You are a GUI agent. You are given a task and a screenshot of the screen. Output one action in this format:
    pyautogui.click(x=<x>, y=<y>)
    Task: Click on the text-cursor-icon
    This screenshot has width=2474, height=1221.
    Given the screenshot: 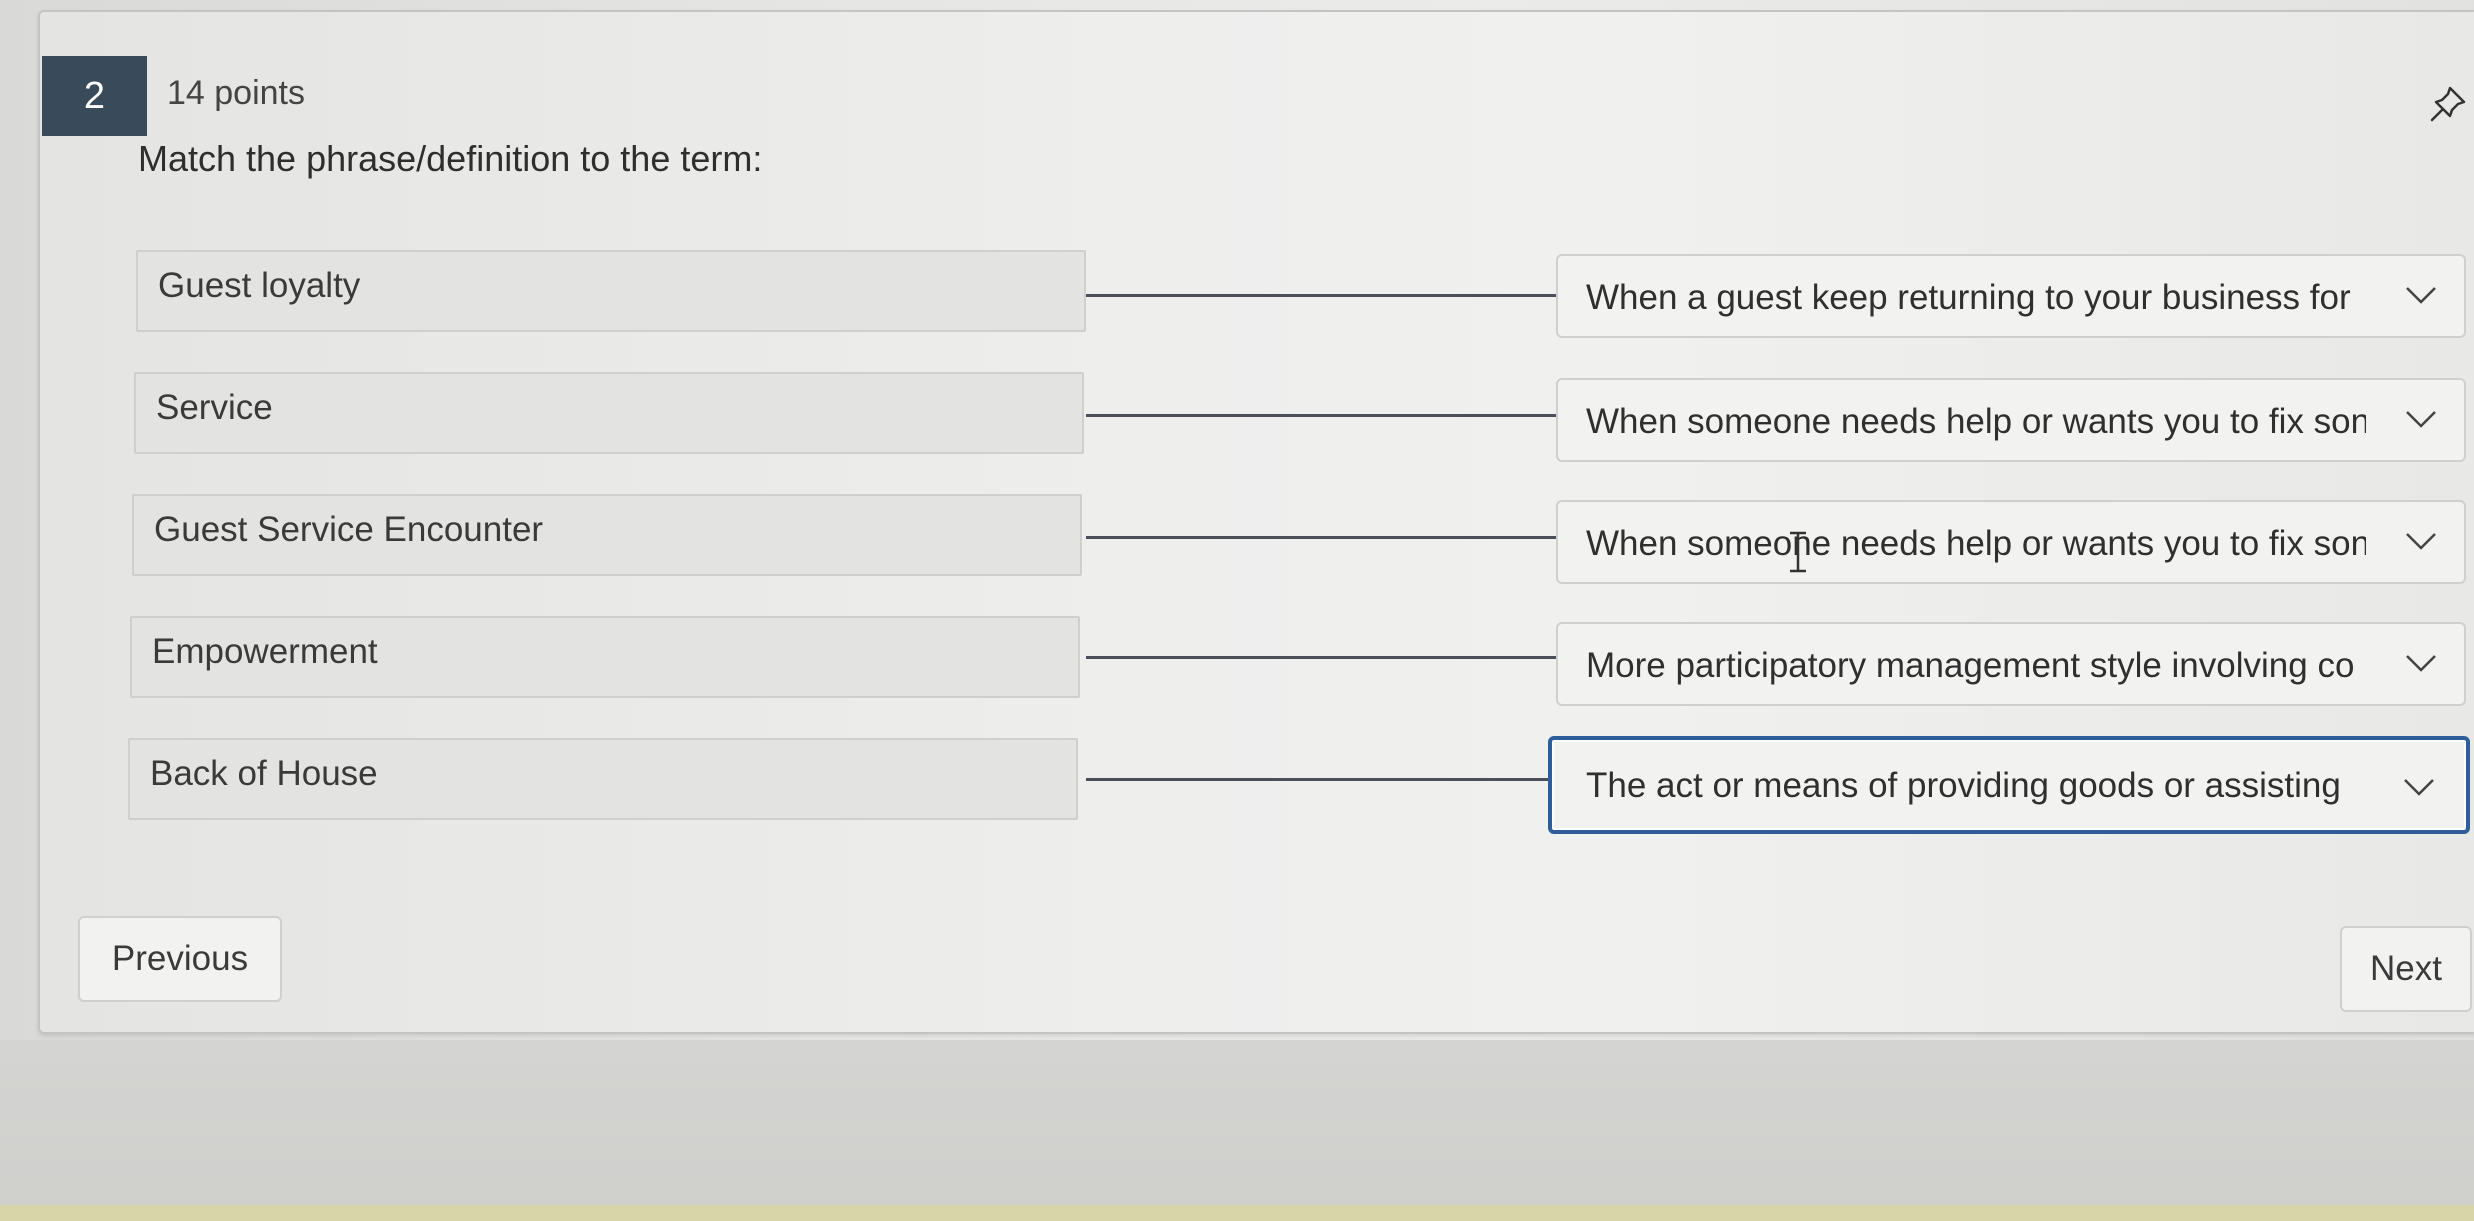 What is the action you would take?
    pyautogui.click(x=1798, y=552)
    